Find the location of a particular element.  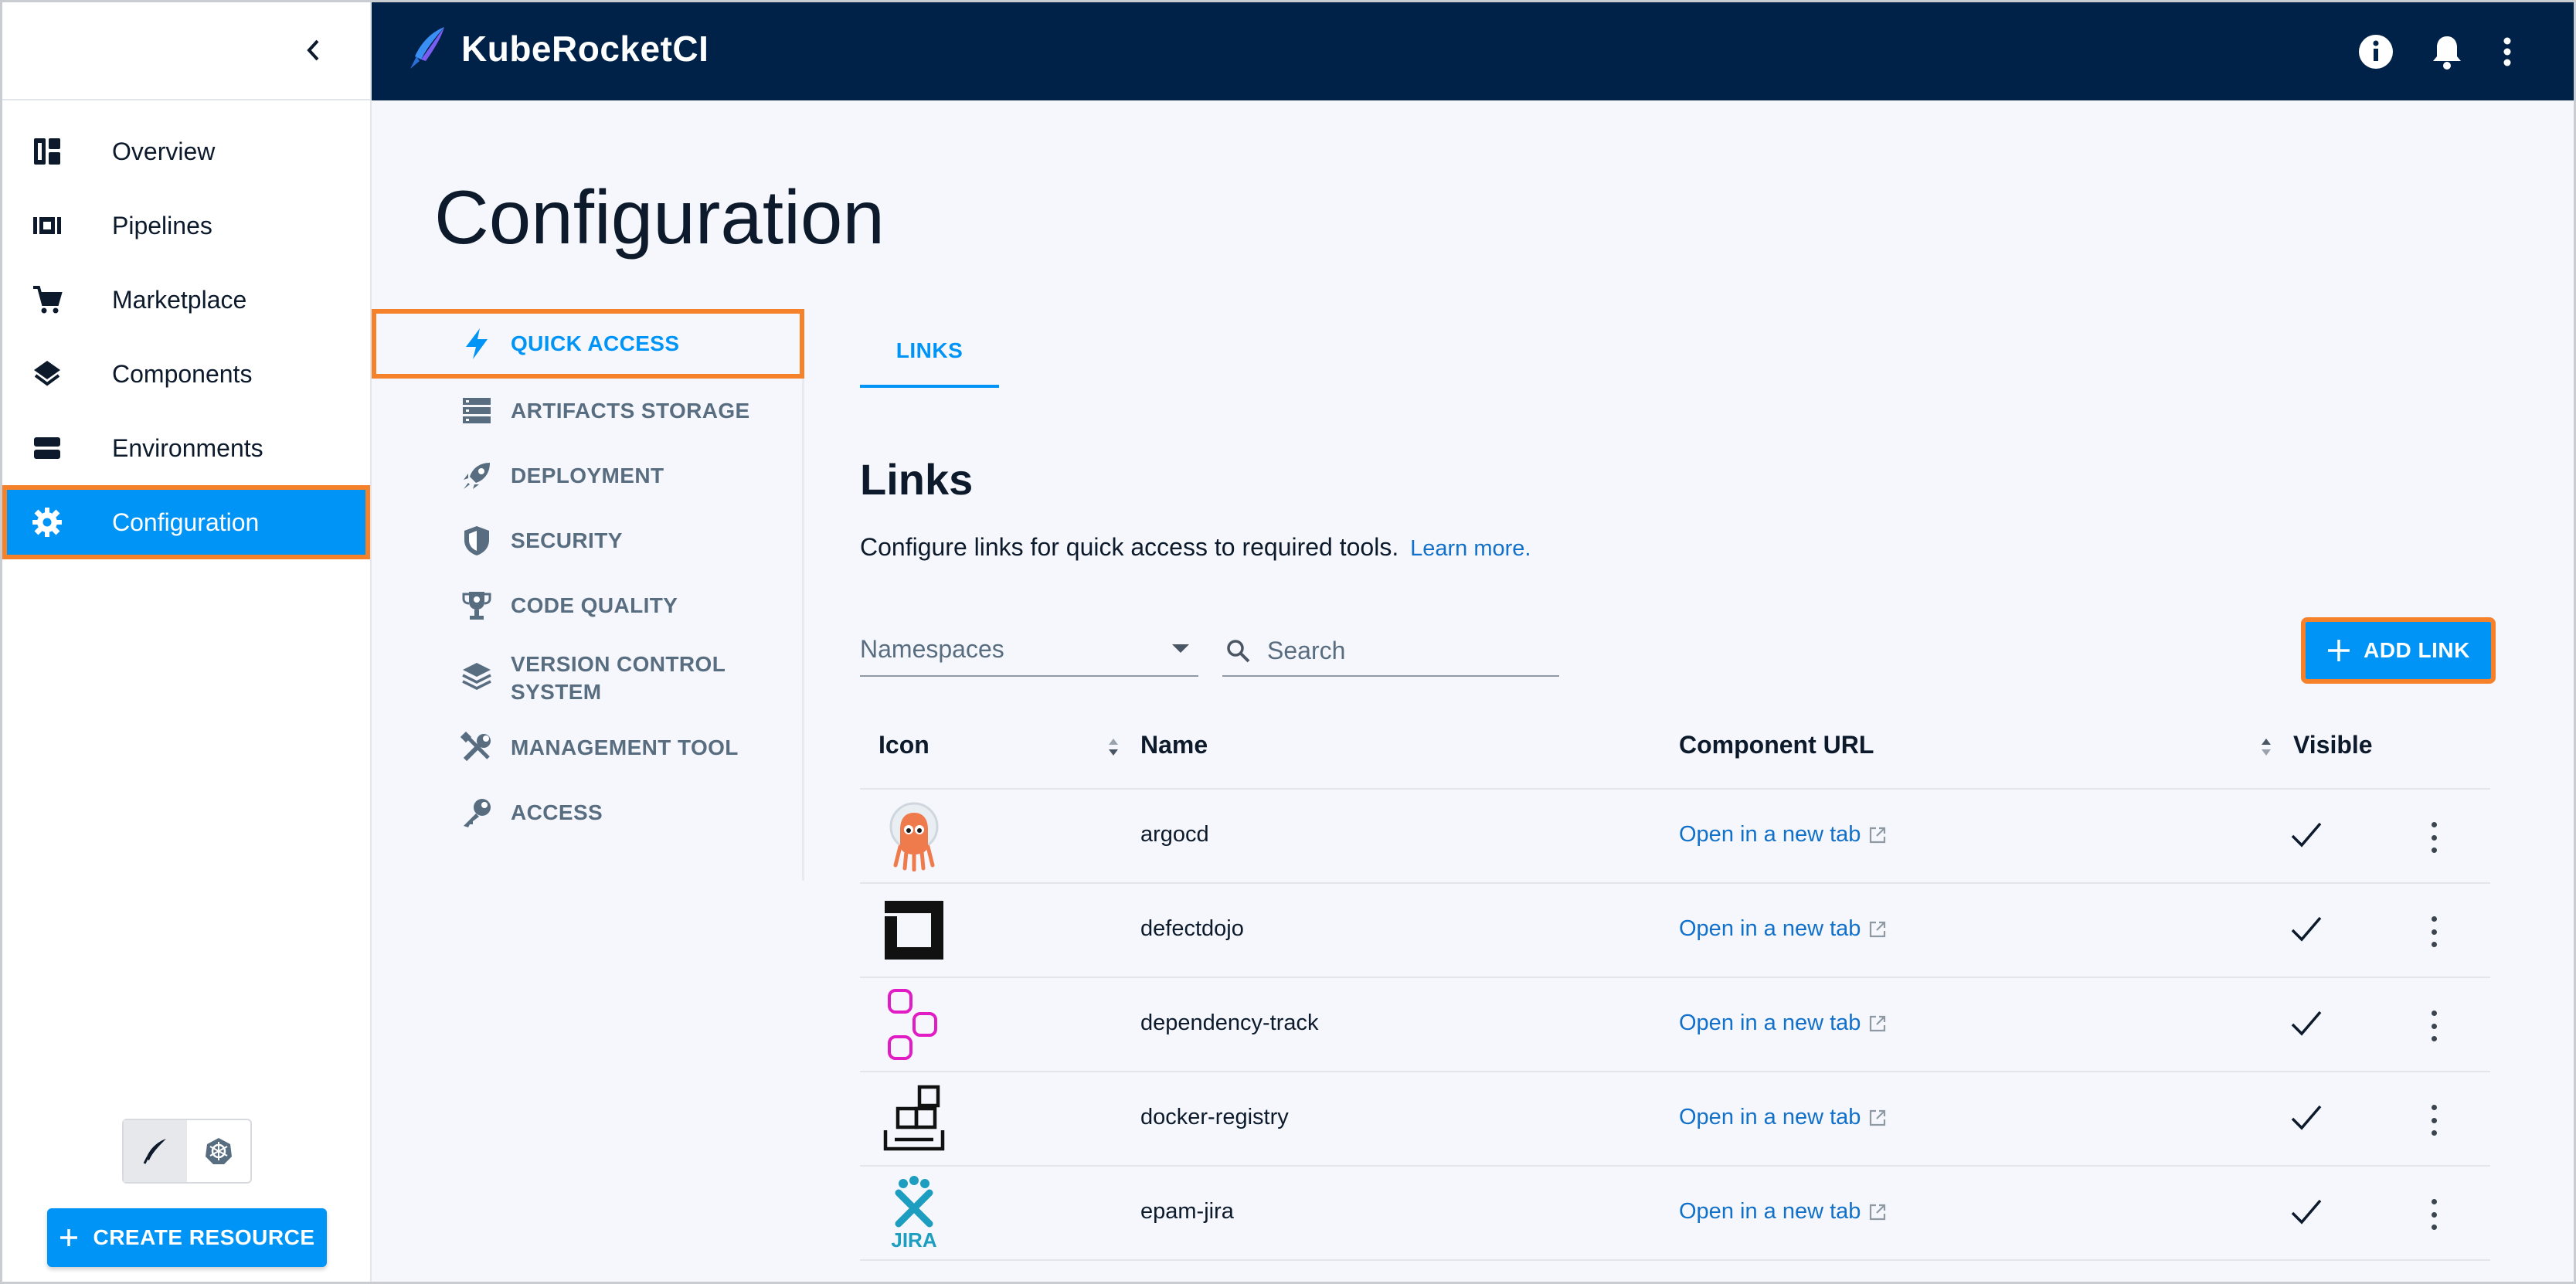

subnav-item-security: SECURITY is located at coordinates (588, 540).